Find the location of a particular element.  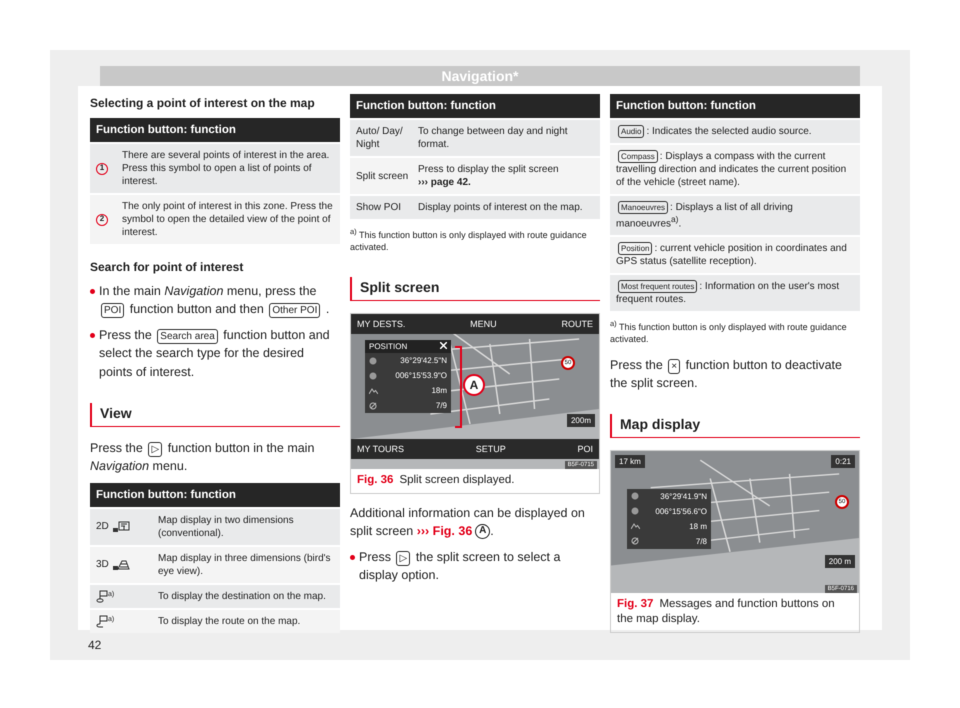

function-name: 2D is located at coordinates (102, 527).